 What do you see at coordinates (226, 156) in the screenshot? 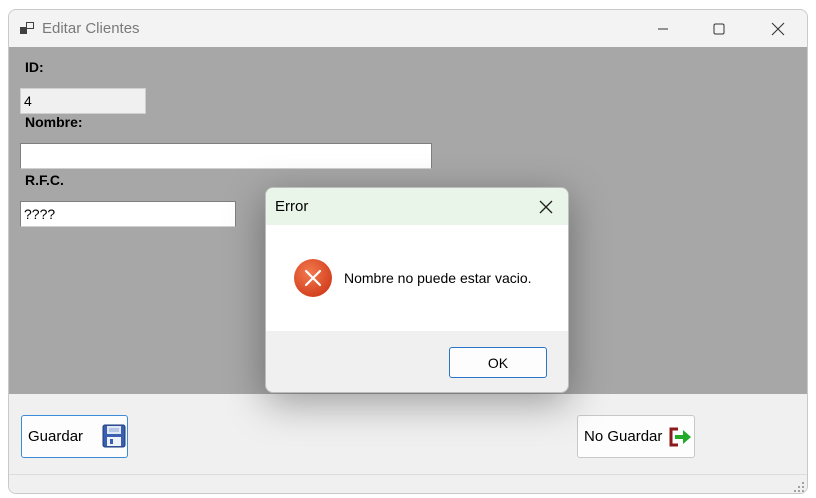
I see `nombre-field` at bounding box center [226, 156].